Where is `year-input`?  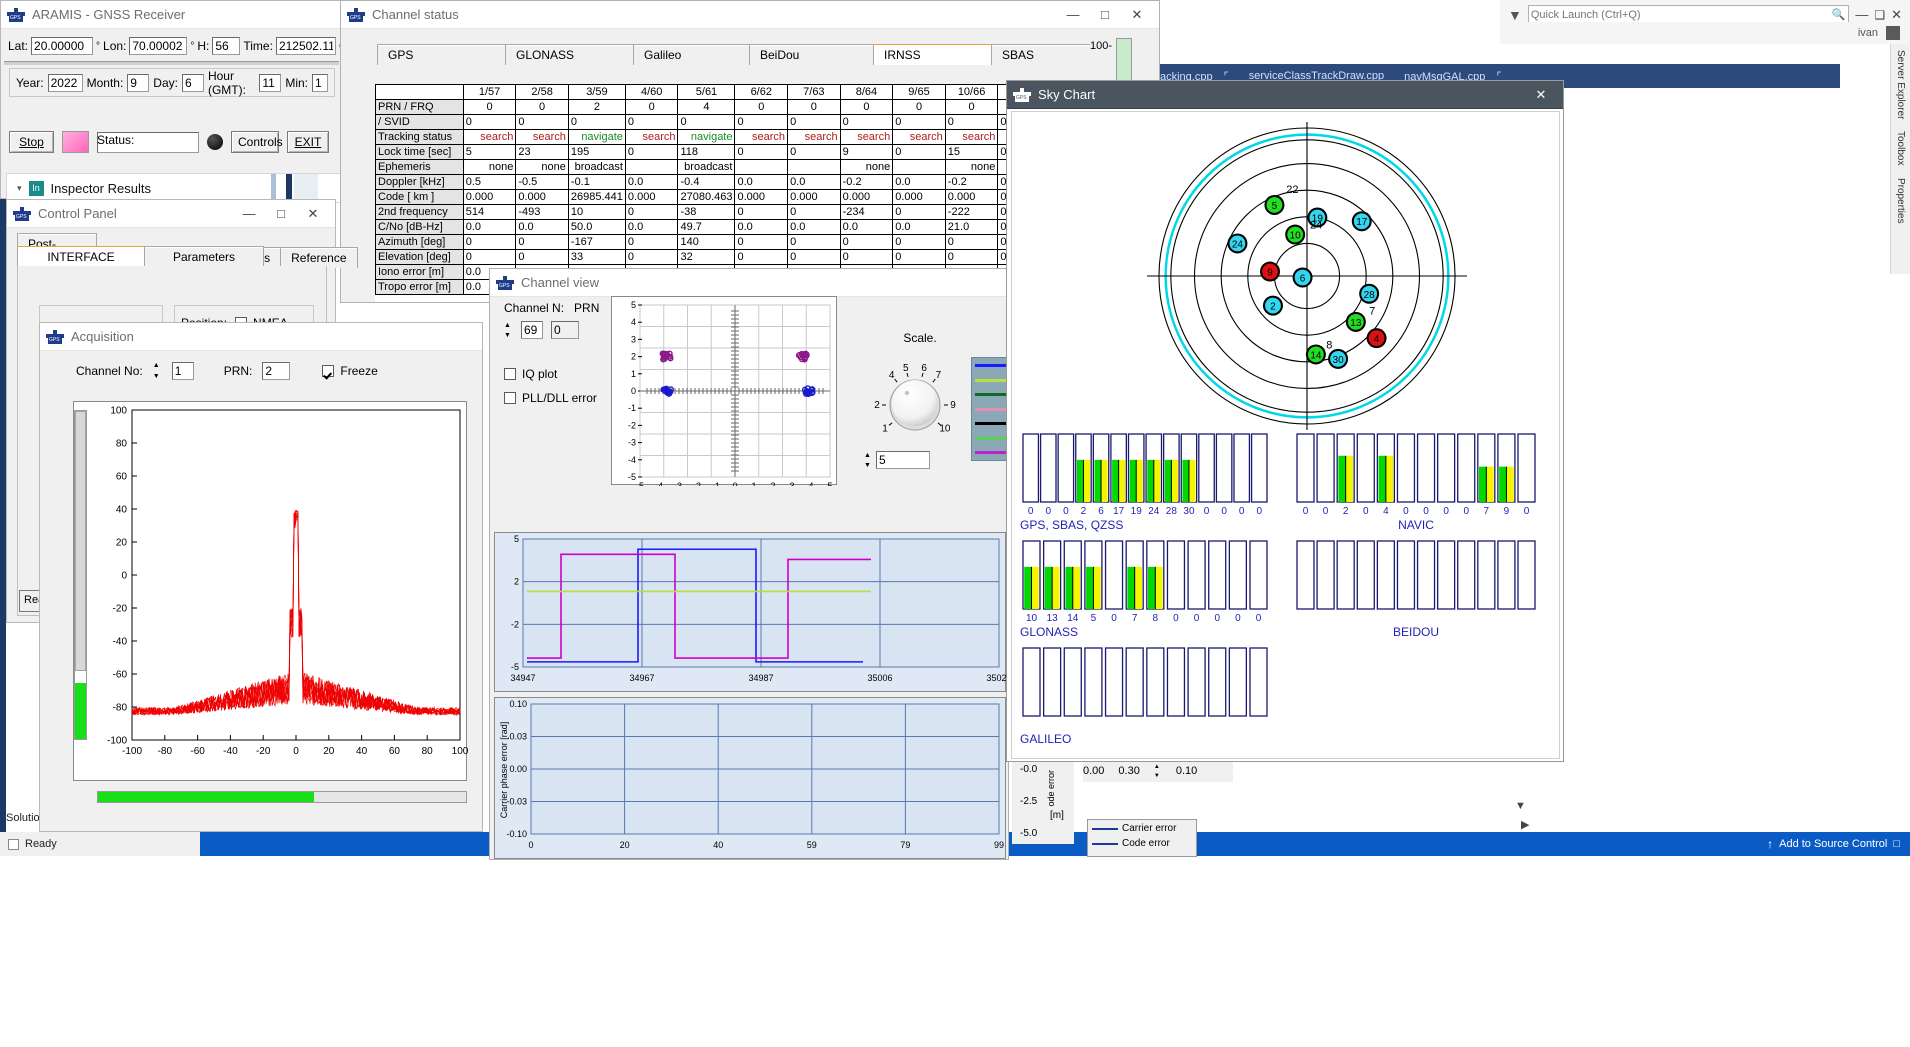 year-input is located at coordinates (65, 82).